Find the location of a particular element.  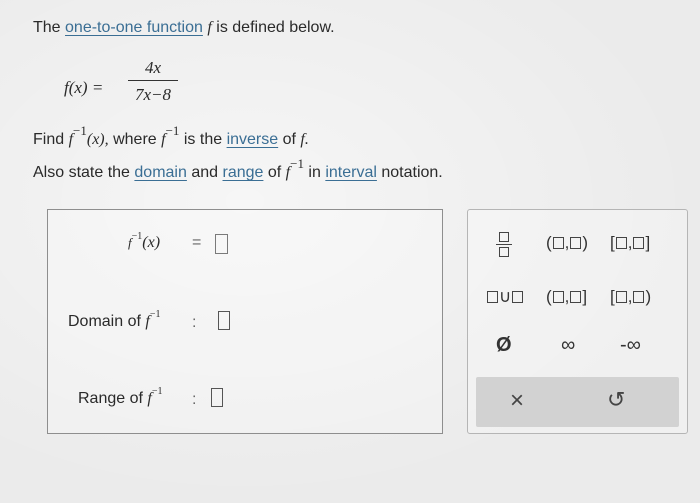

equals-sign: = is located at coordinates (197, 242).